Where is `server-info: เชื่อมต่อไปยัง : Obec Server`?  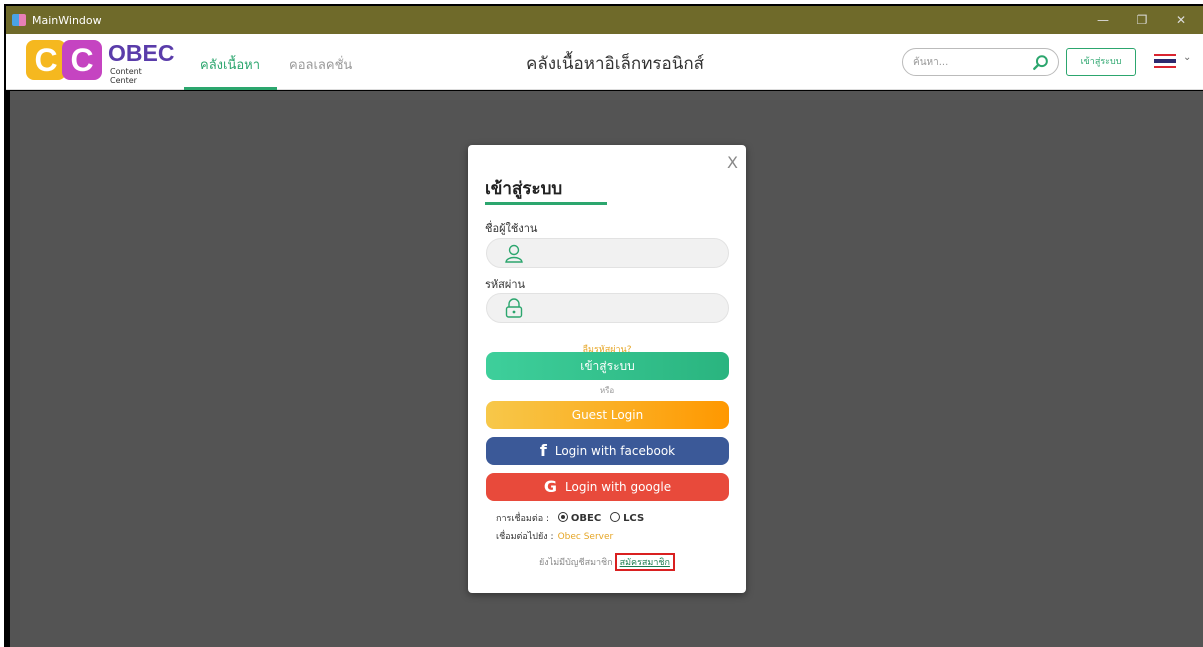 server-info: เชื่อมต่อไปยัง : Obec Server is located at coordinates (554, 536).